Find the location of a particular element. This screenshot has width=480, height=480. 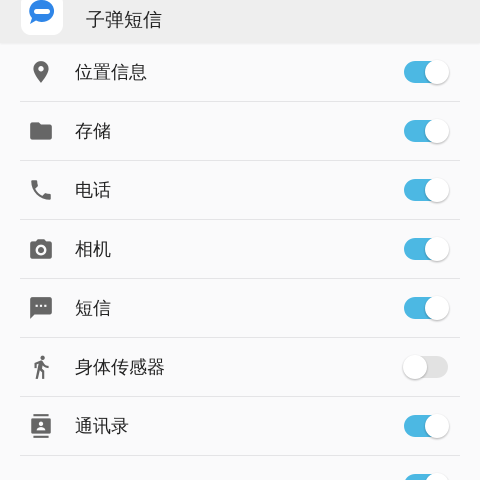

permission-label: 短信 is located at coordinates (93, 308).